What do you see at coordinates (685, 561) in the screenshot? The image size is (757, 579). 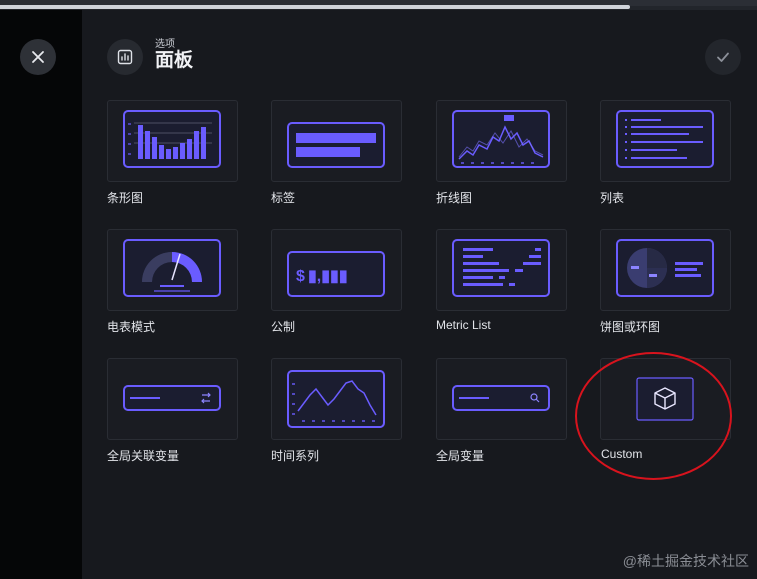 I see `watermark: @稀土掘金技术社区` at bounding box center [685, 561].